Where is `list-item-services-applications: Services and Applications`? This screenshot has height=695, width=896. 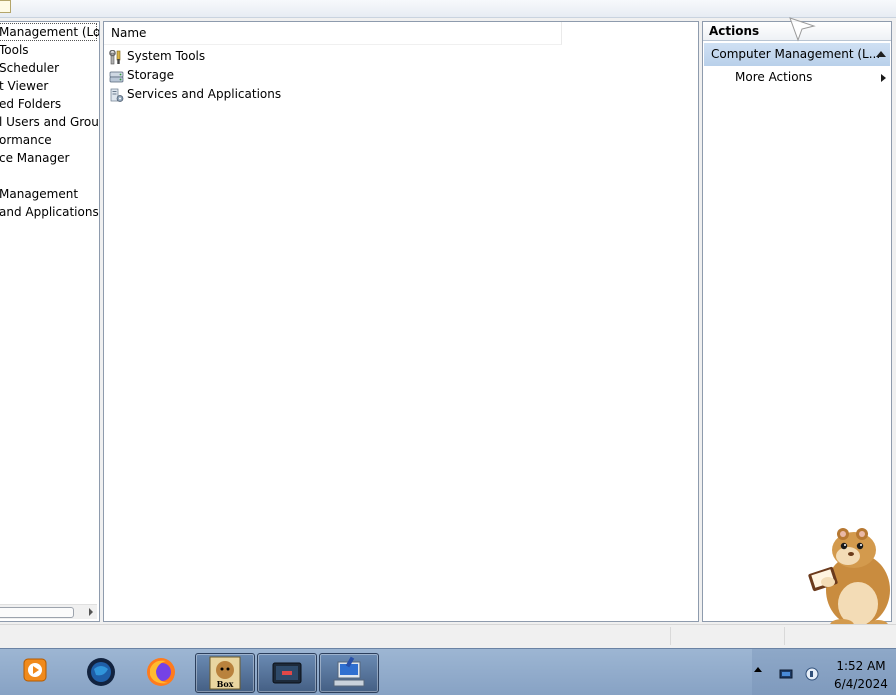
list-item-services-applications: Services and Applications is located at coordinates (195, 94).